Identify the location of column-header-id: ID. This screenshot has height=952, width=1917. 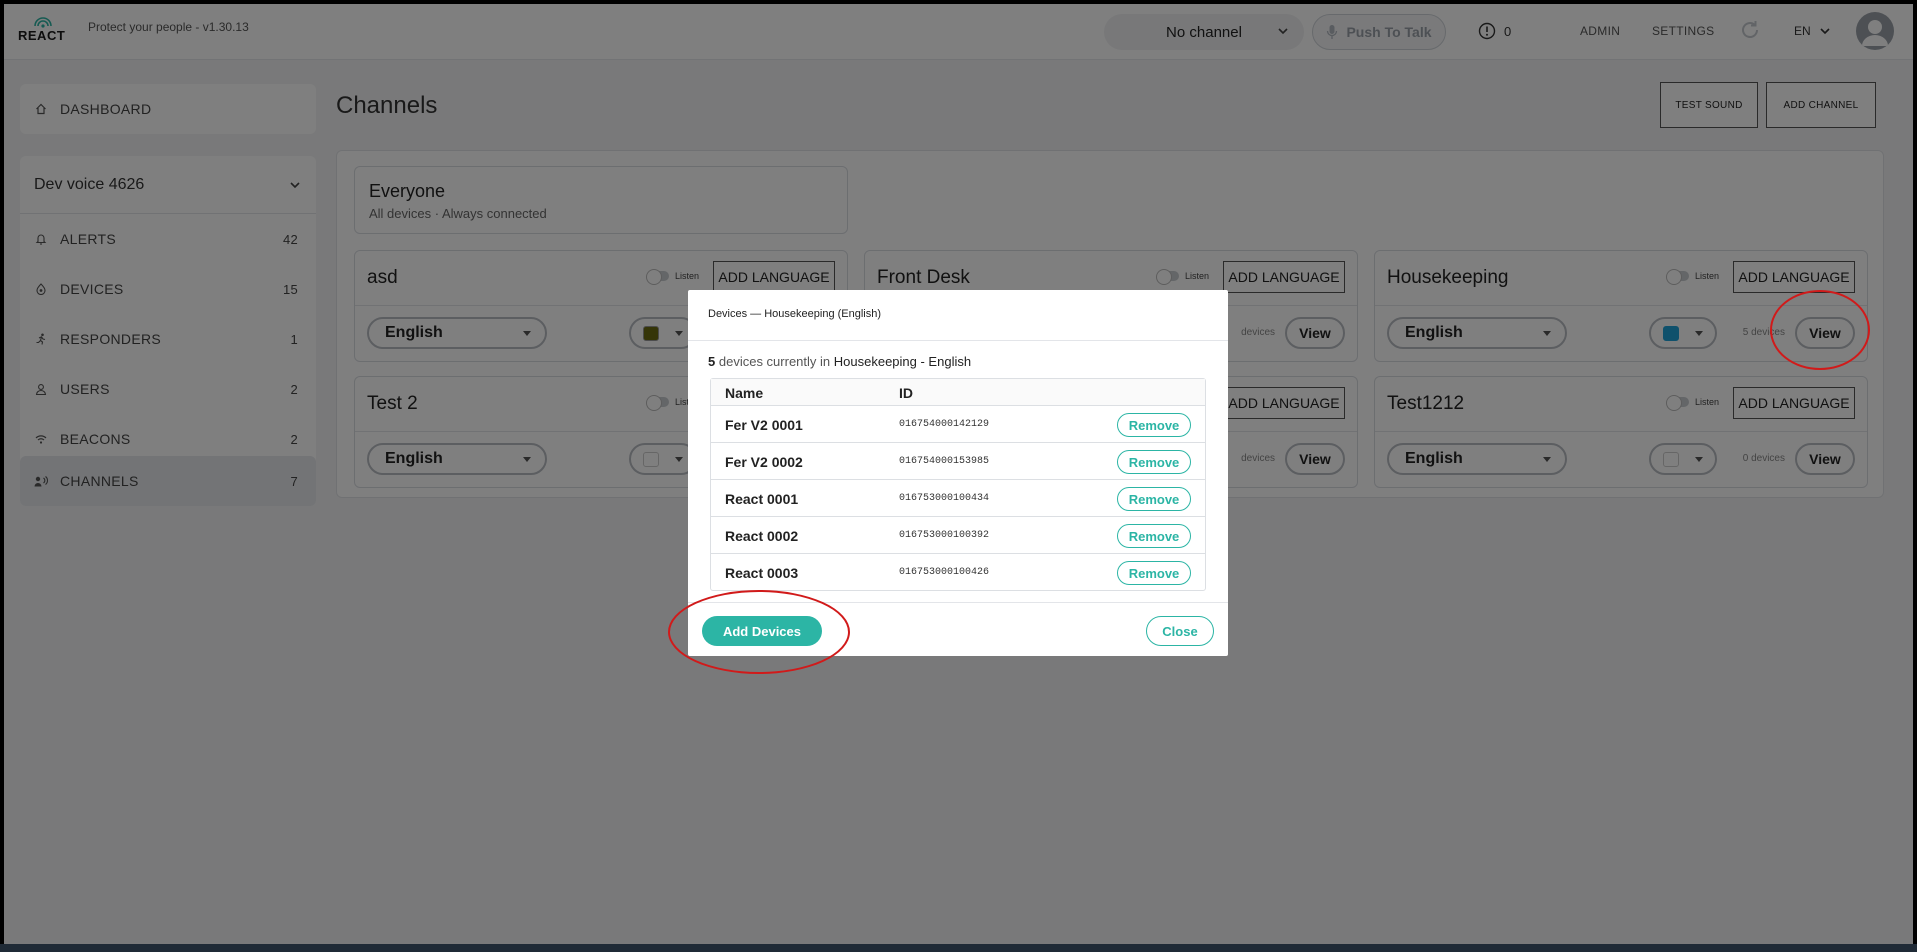
(906, 393).